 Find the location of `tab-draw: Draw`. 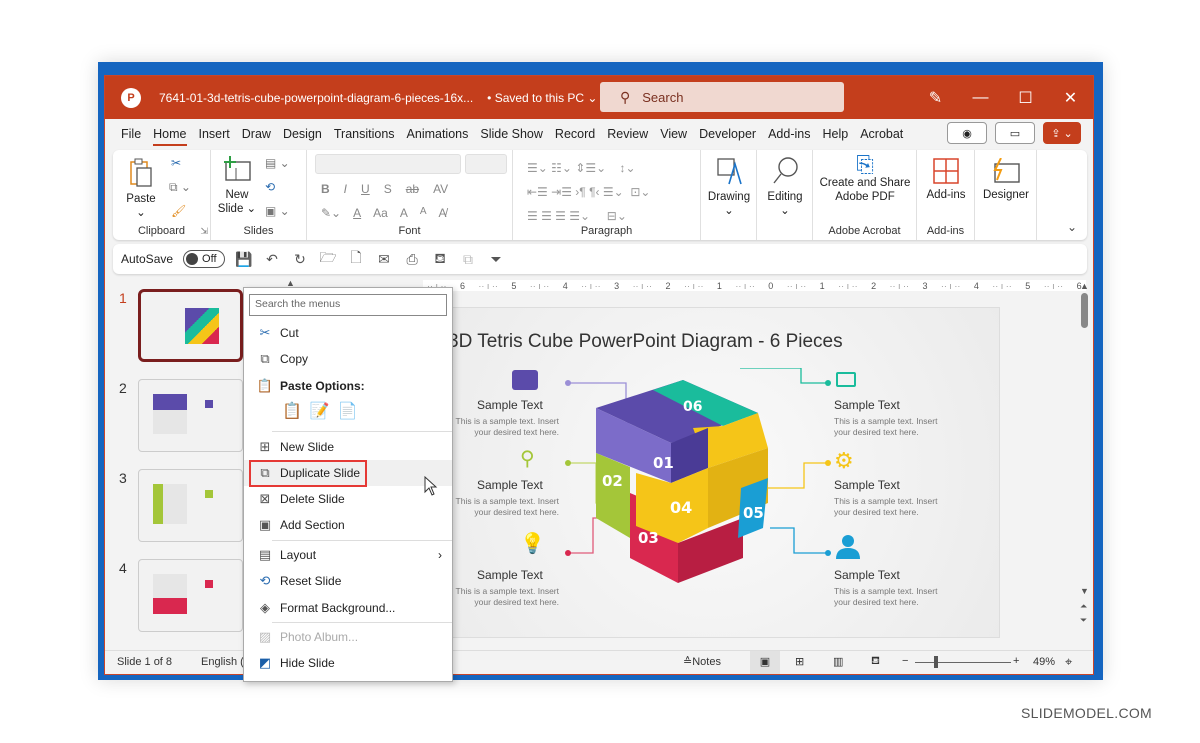

tab-draw: Draw is located at coordinates (256, 134).